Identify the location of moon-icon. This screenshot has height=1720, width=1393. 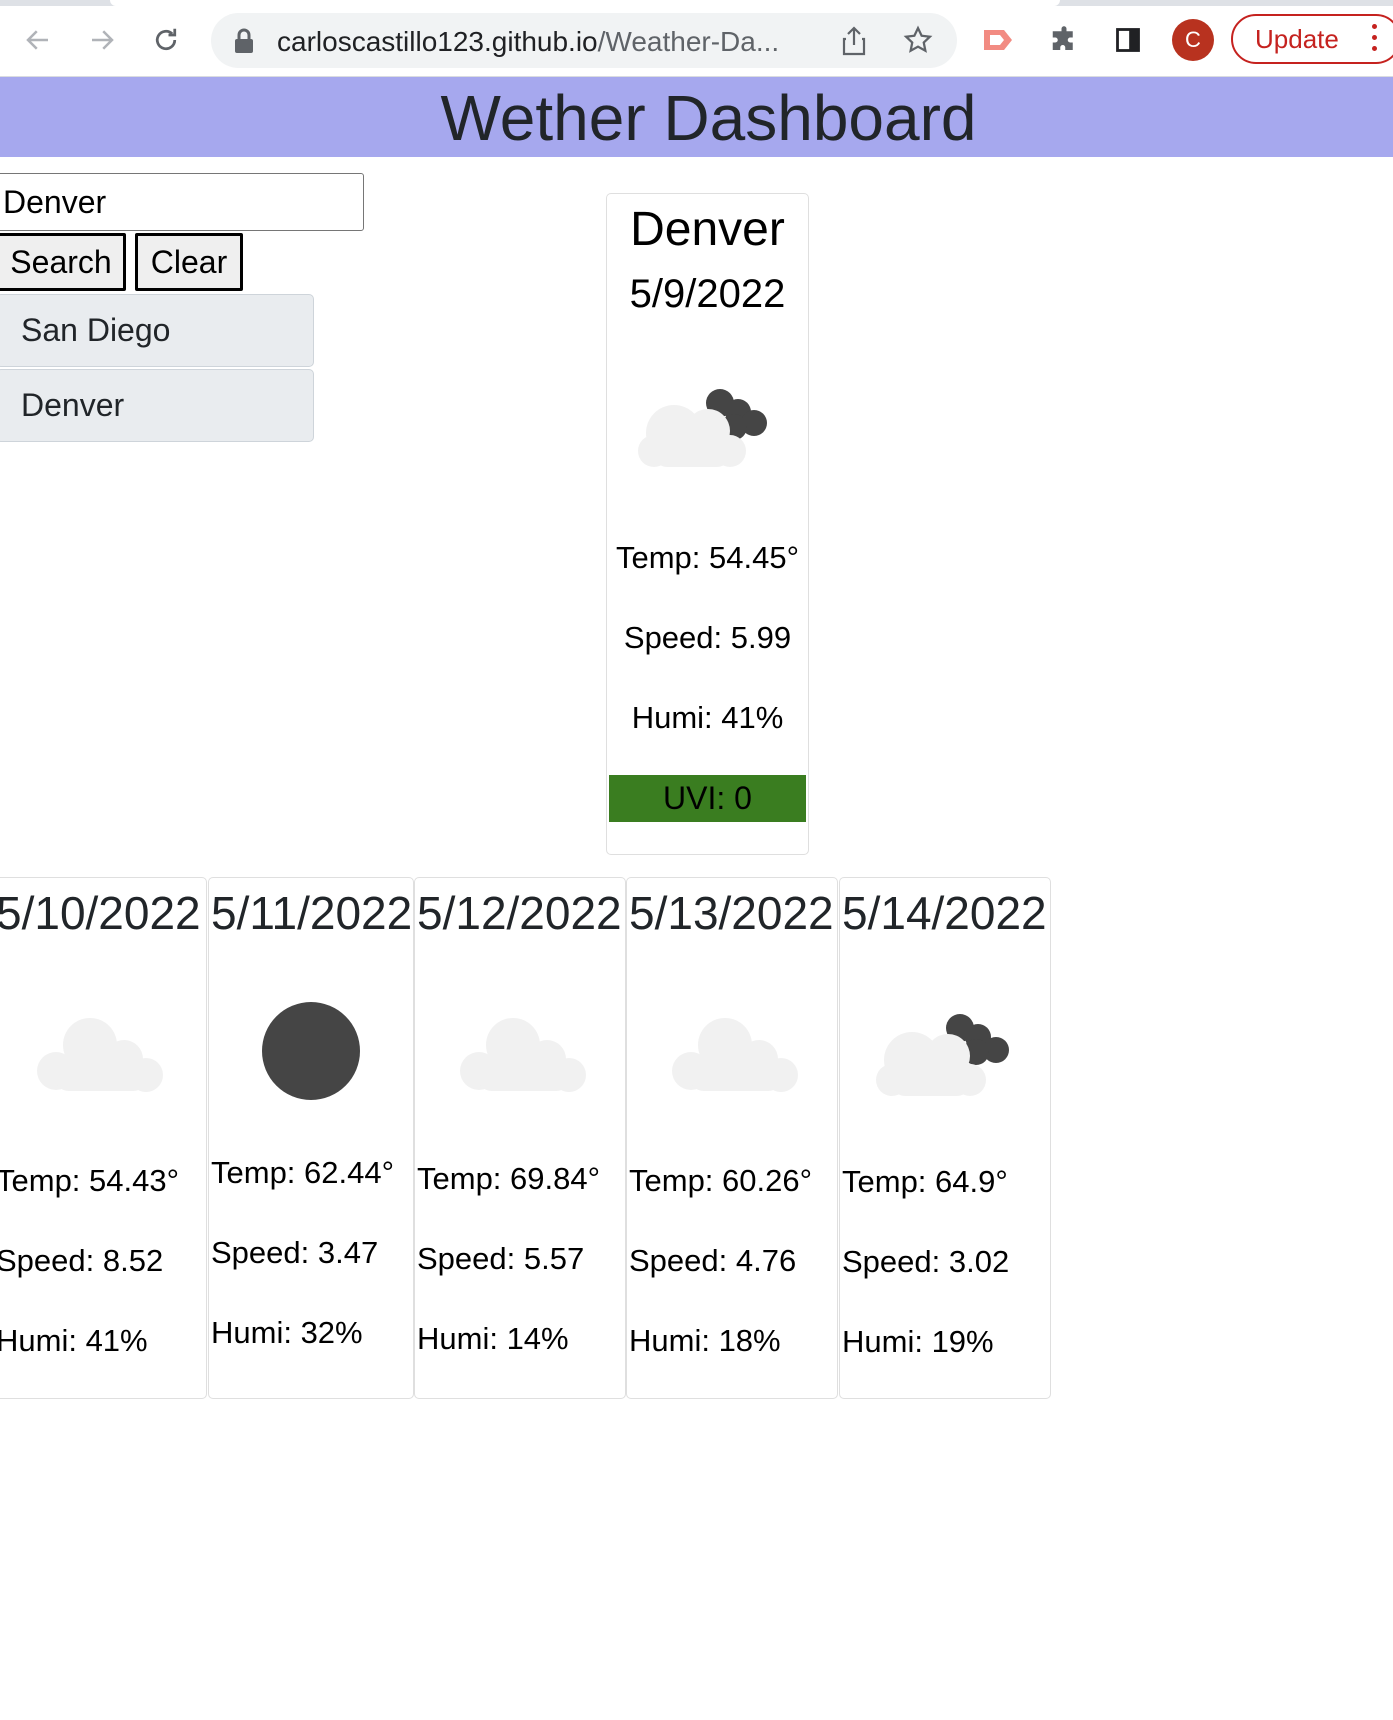
(311, 1053).